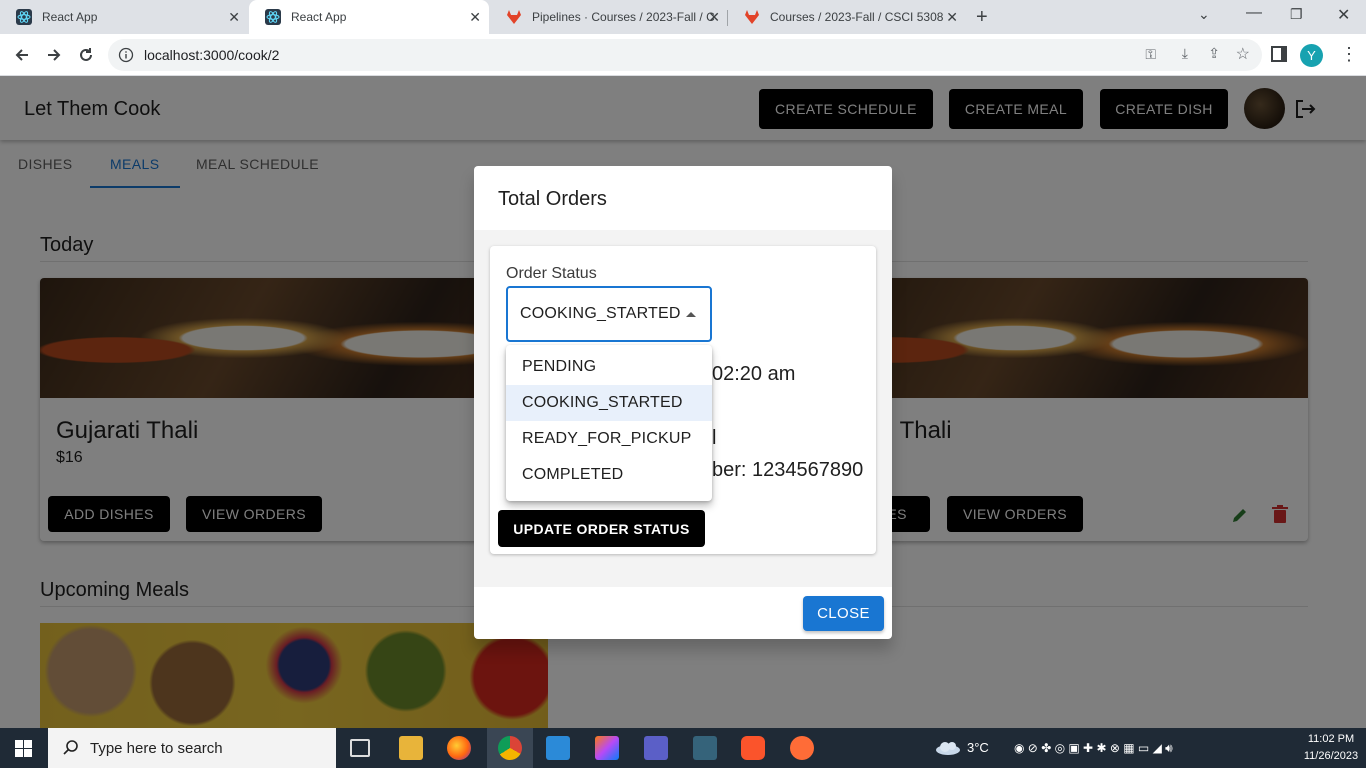  Describe the element at coordinates (843, 613) in the screenshot. I see `close-button: CLOSE` at that location.